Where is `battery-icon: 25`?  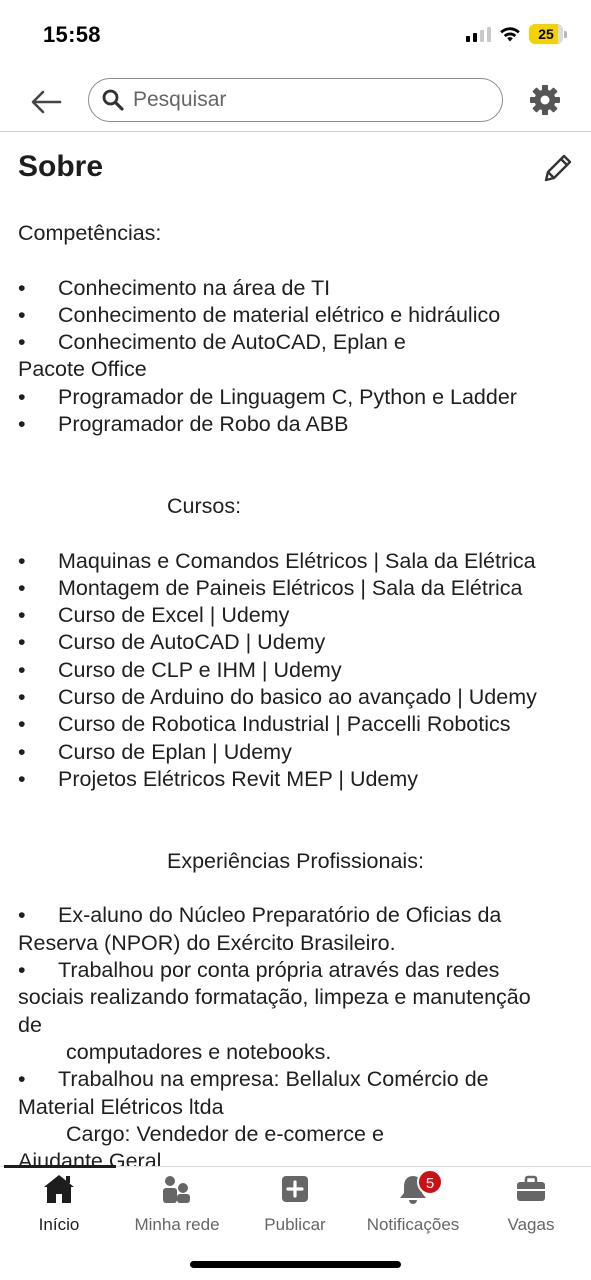 battery-icon: 25 is located at coordinates (548, 34).